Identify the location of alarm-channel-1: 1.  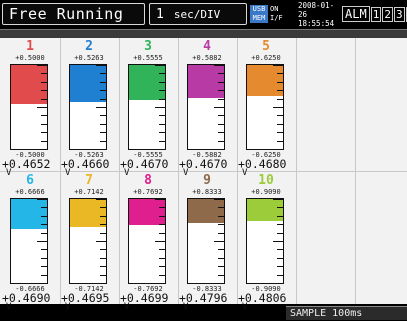
(376, 14).